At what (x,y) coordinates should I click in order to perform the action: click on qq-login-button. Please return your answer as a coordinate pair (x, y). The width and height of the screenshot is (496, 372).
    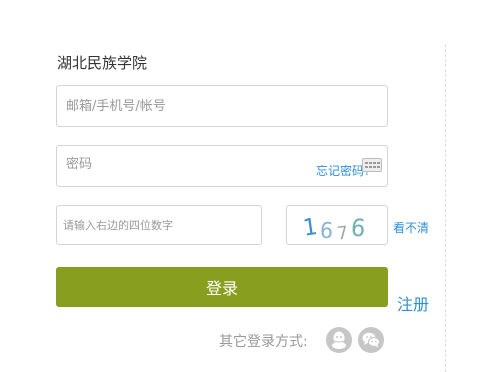
    Looking at the image, I should click on (339, 340).